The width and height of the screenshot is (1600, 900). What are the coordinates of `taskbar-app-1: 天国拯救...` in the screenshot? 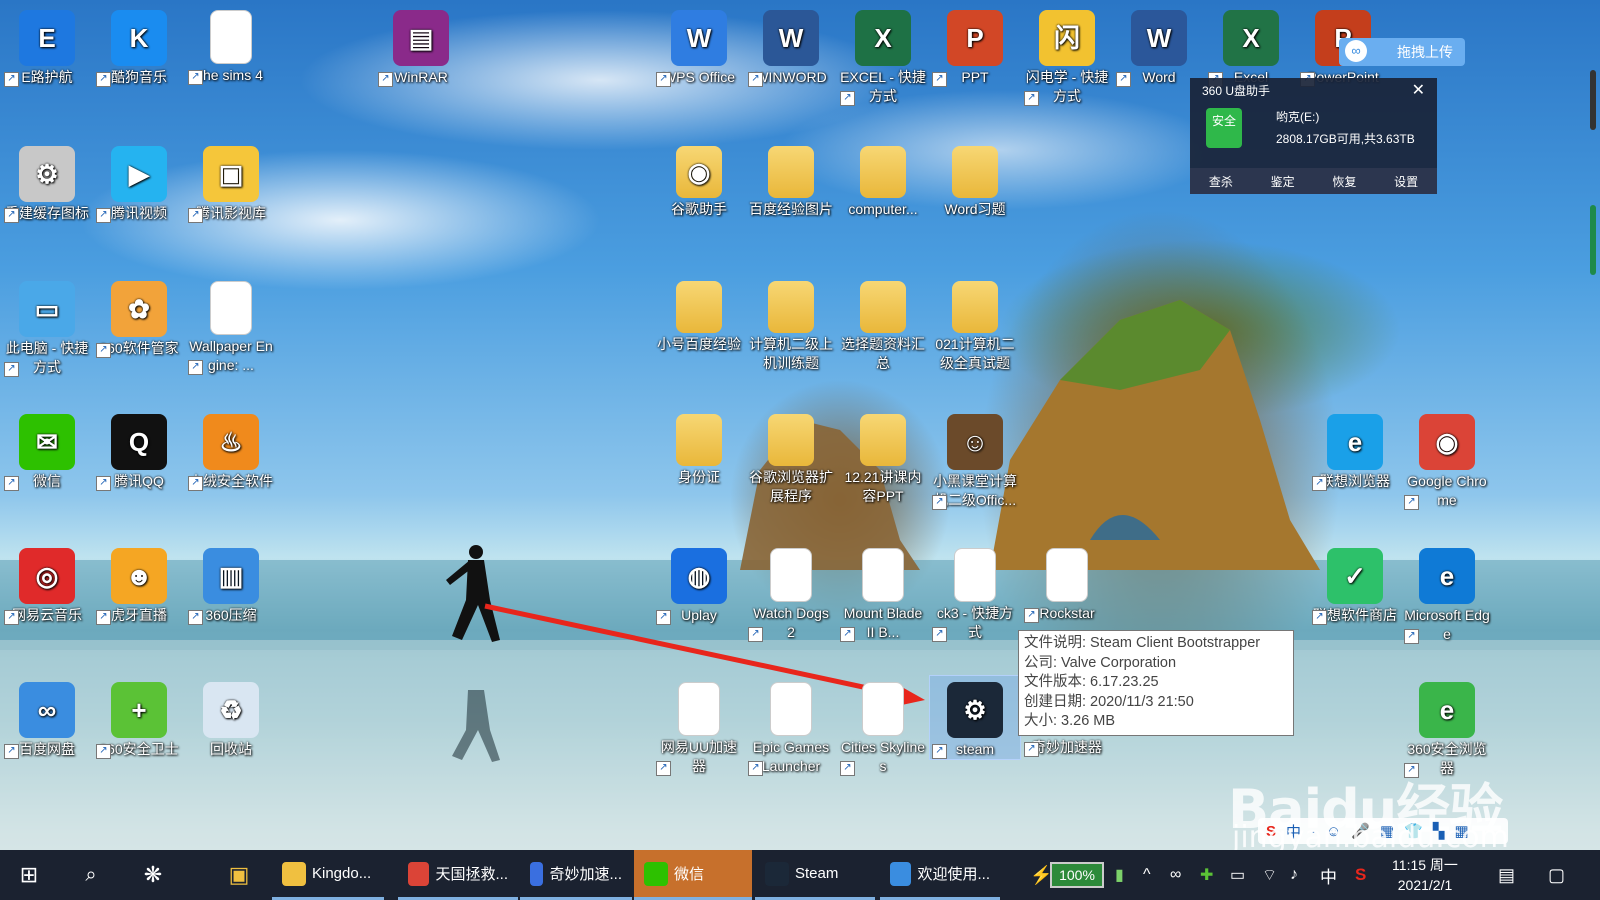 It's located at (458, 875).